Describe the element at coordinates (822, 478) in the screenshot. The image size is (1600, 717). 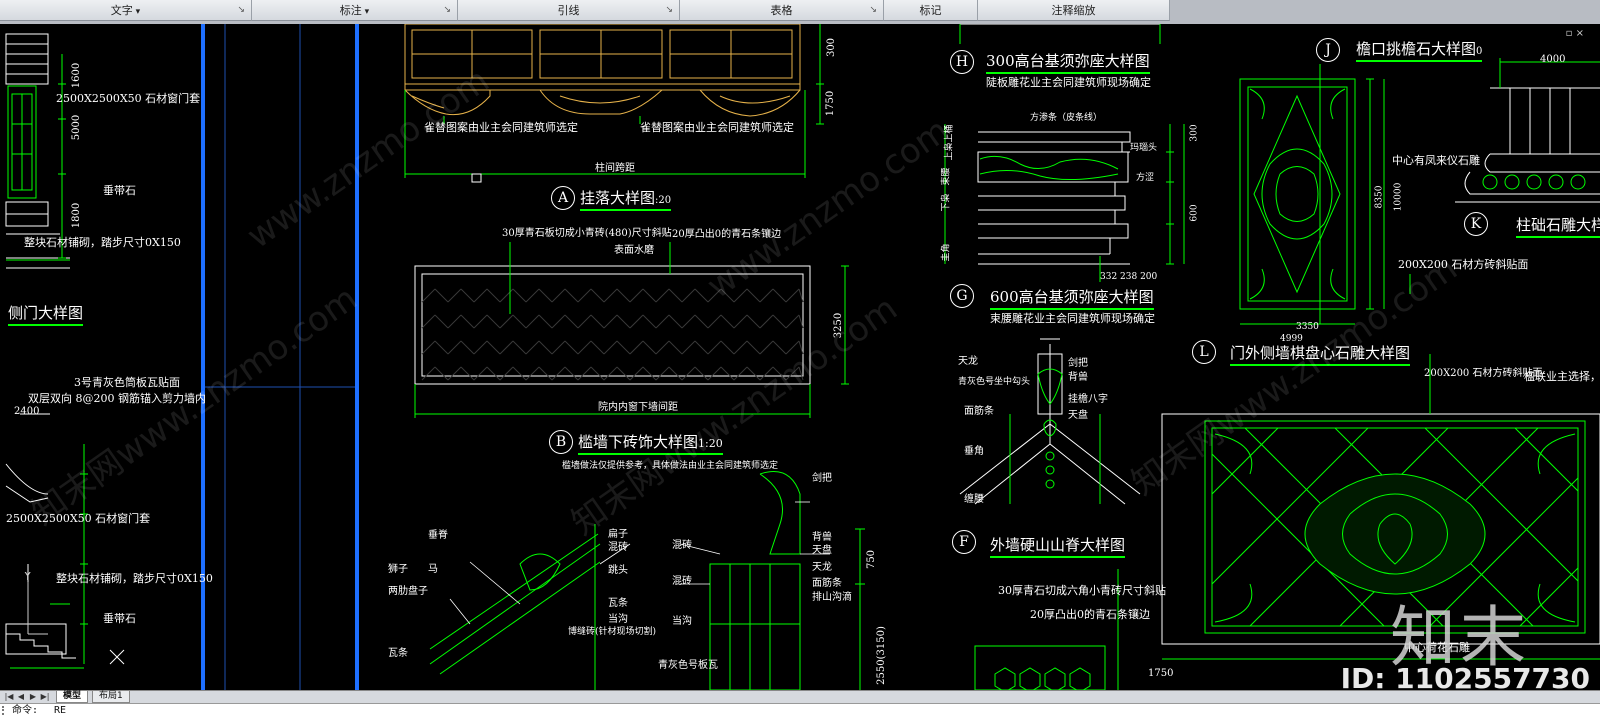
I see `label-jianba: 剑把` at that location.